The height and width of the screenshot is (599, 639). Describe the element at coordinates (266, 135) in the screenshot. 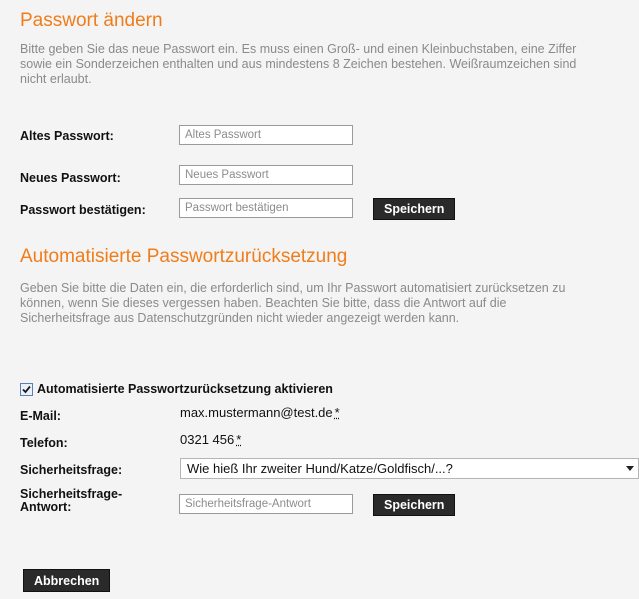

I see `old-password-input` at that location.